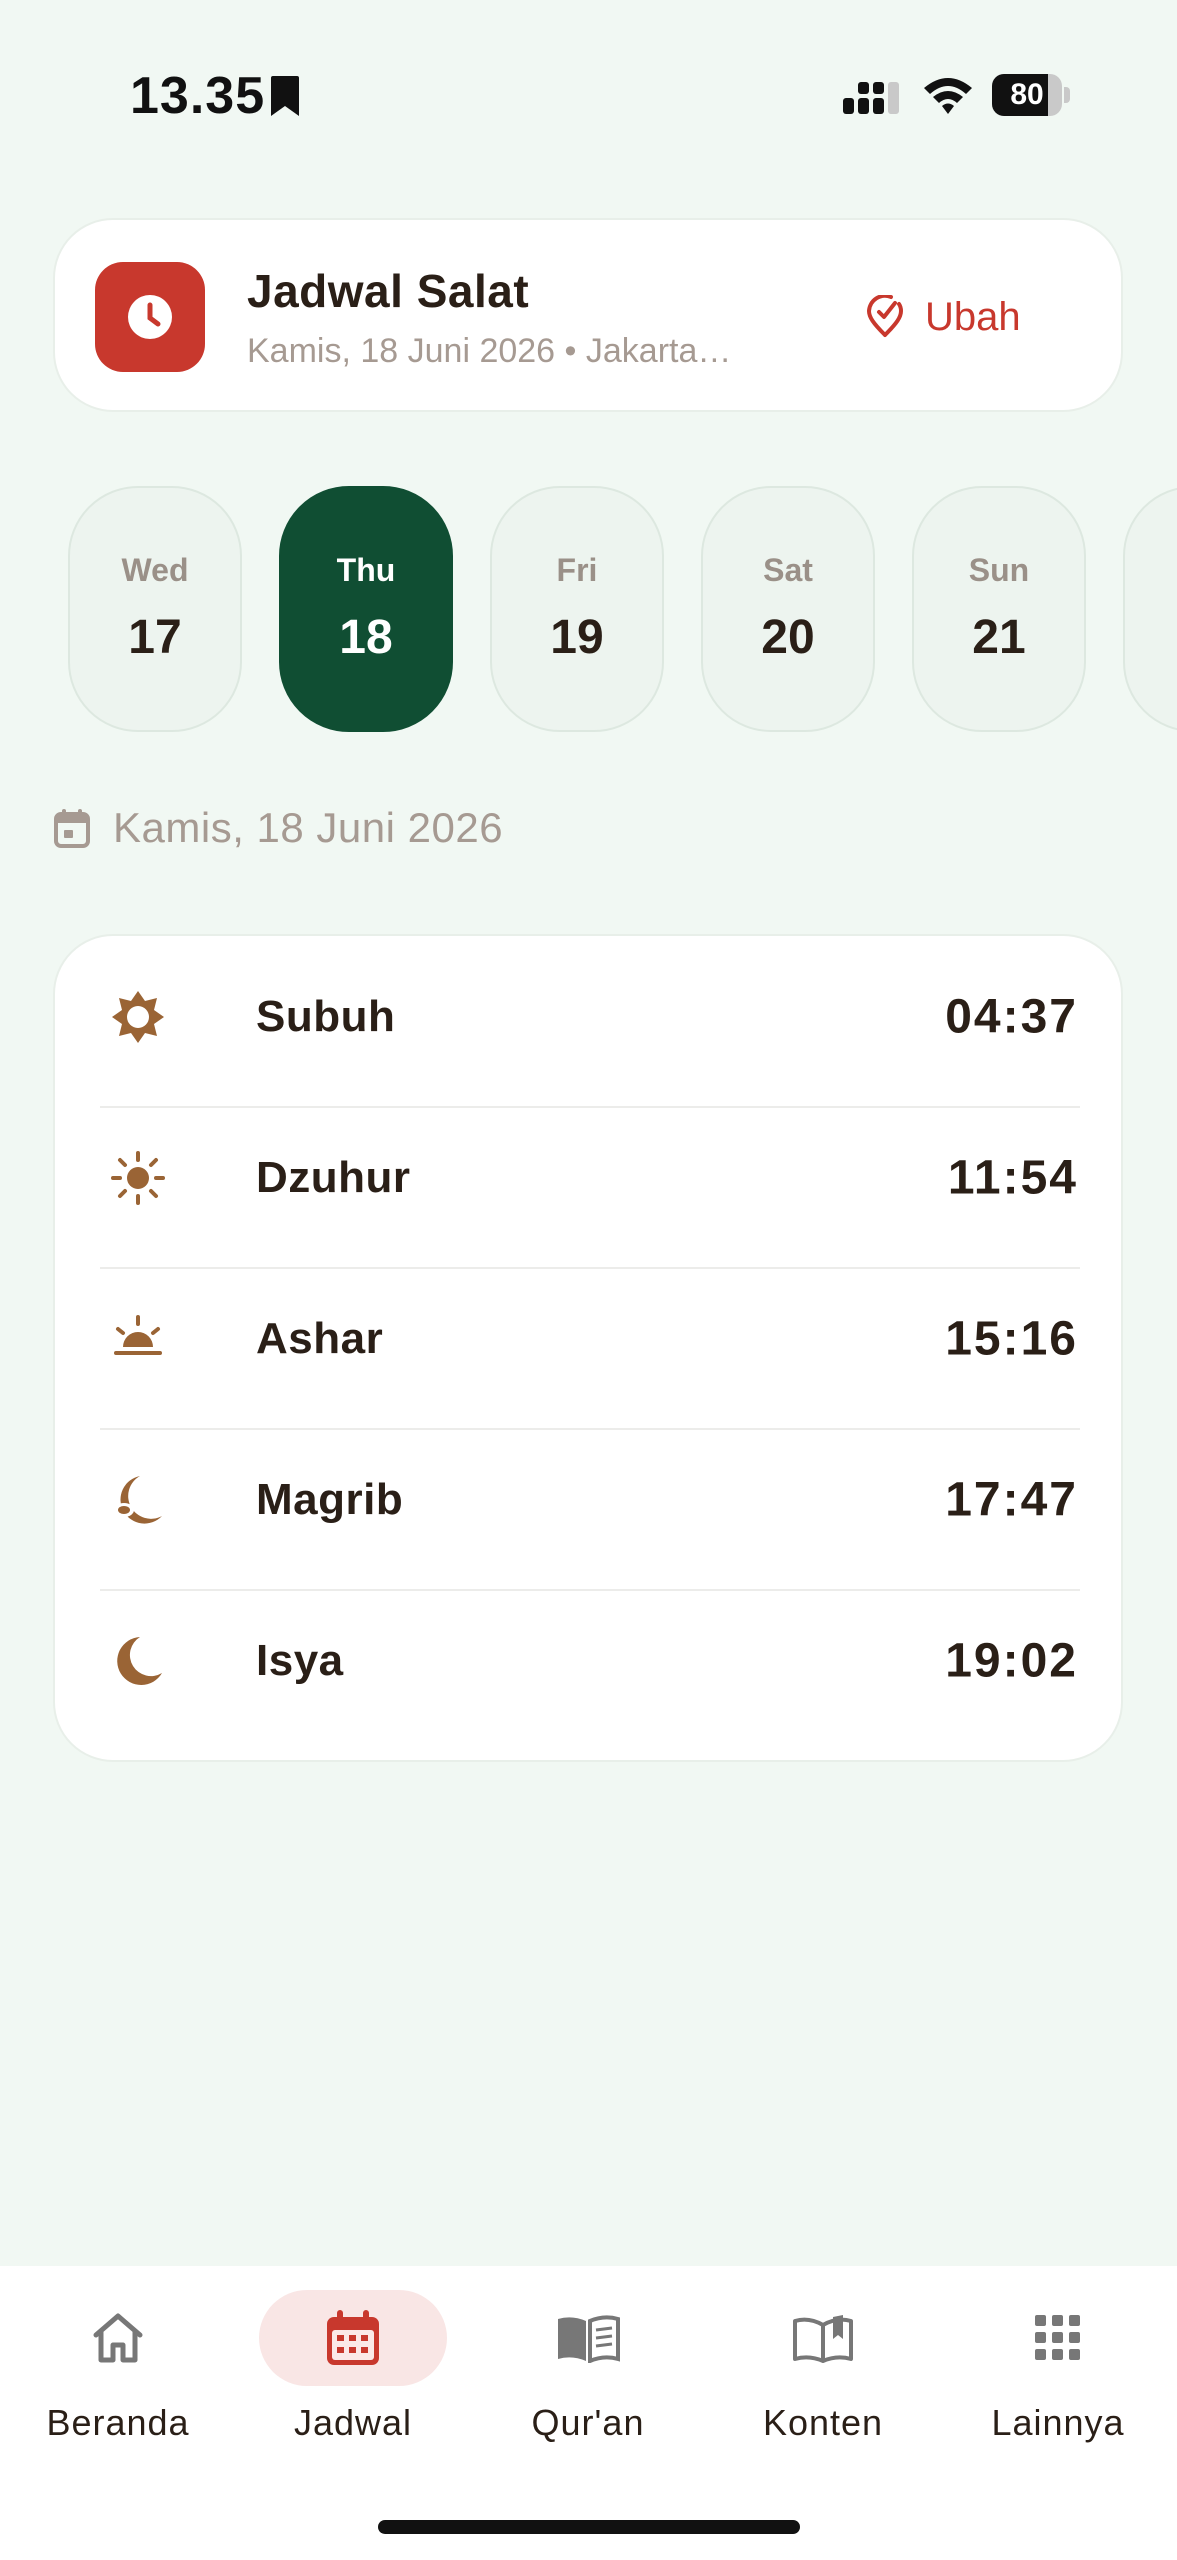 This screenshot has width=1177, height=2560. I want to click on prayer-time: 19:02, so click(1011, 1660).